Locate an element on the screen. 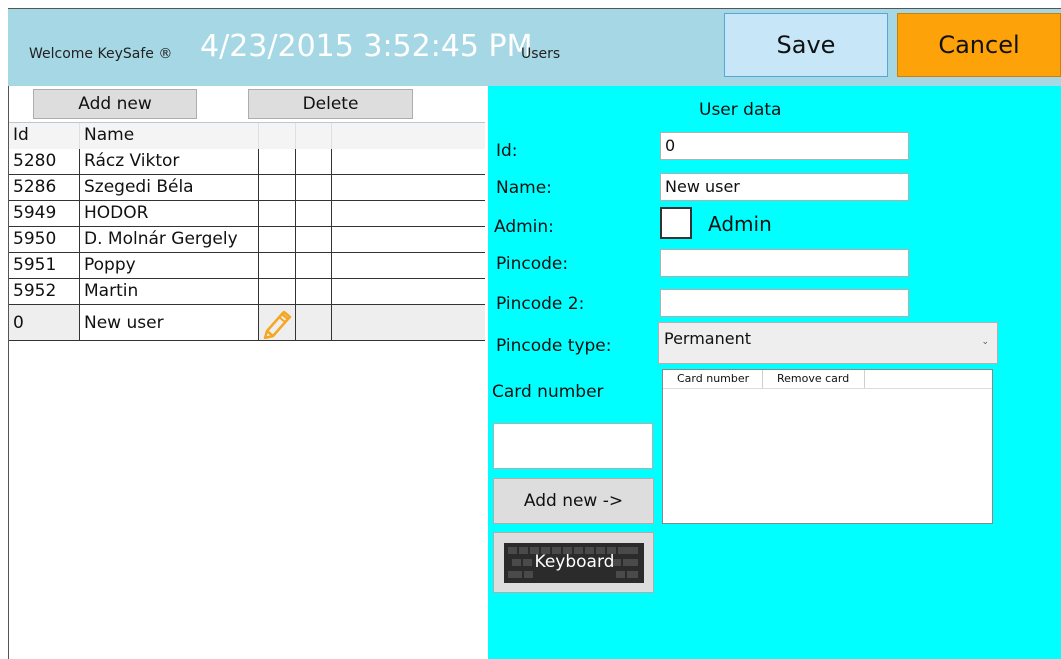 This screenshot has width=1061, height=659. table-row: 5280 Rácz Viktor is located at coordinates (247, 162).